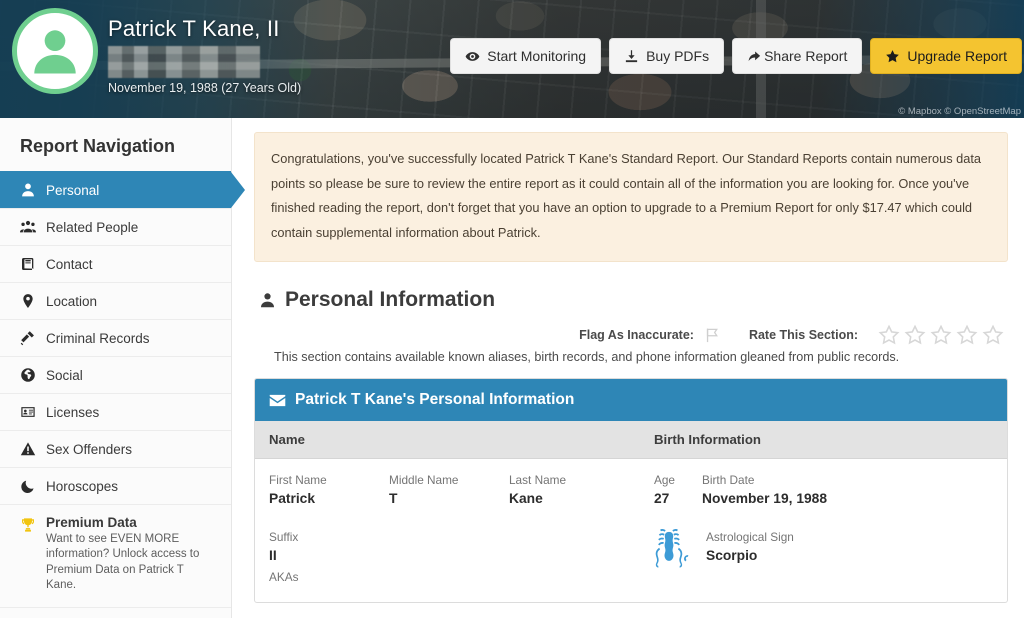 This screenshot has width=1024, height=618. What do you see at coordinates (754, 56) in the screenshot?
I see `share-icon` at bounding box center [754, 56].